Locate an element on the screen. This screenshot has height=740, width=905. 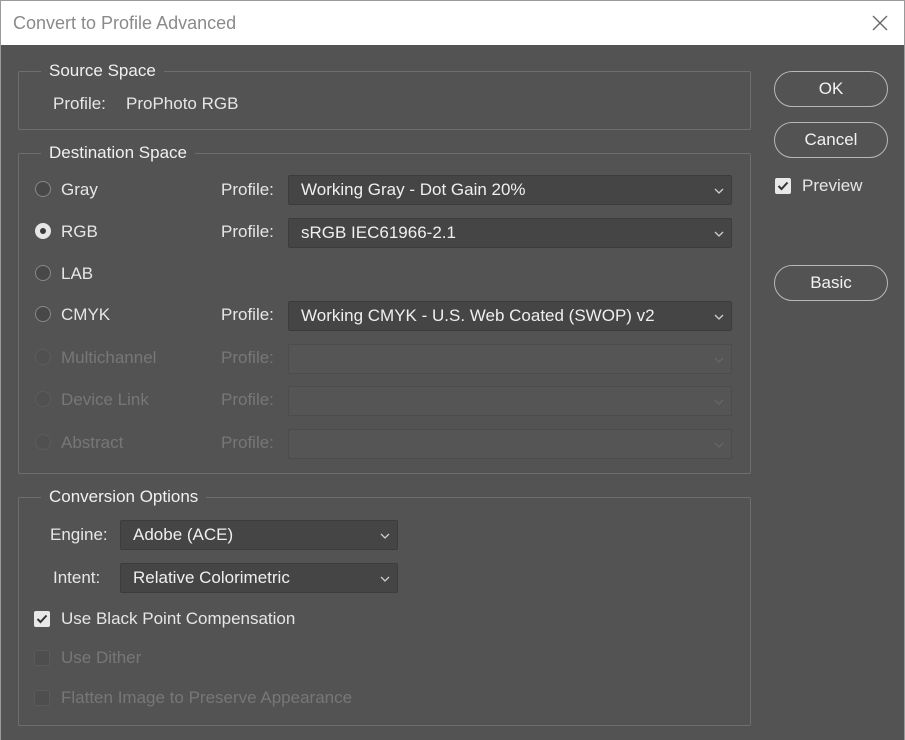
rgb-profile-select: sRGB IEC61966-2.1 is located at coordinates (510, 233).